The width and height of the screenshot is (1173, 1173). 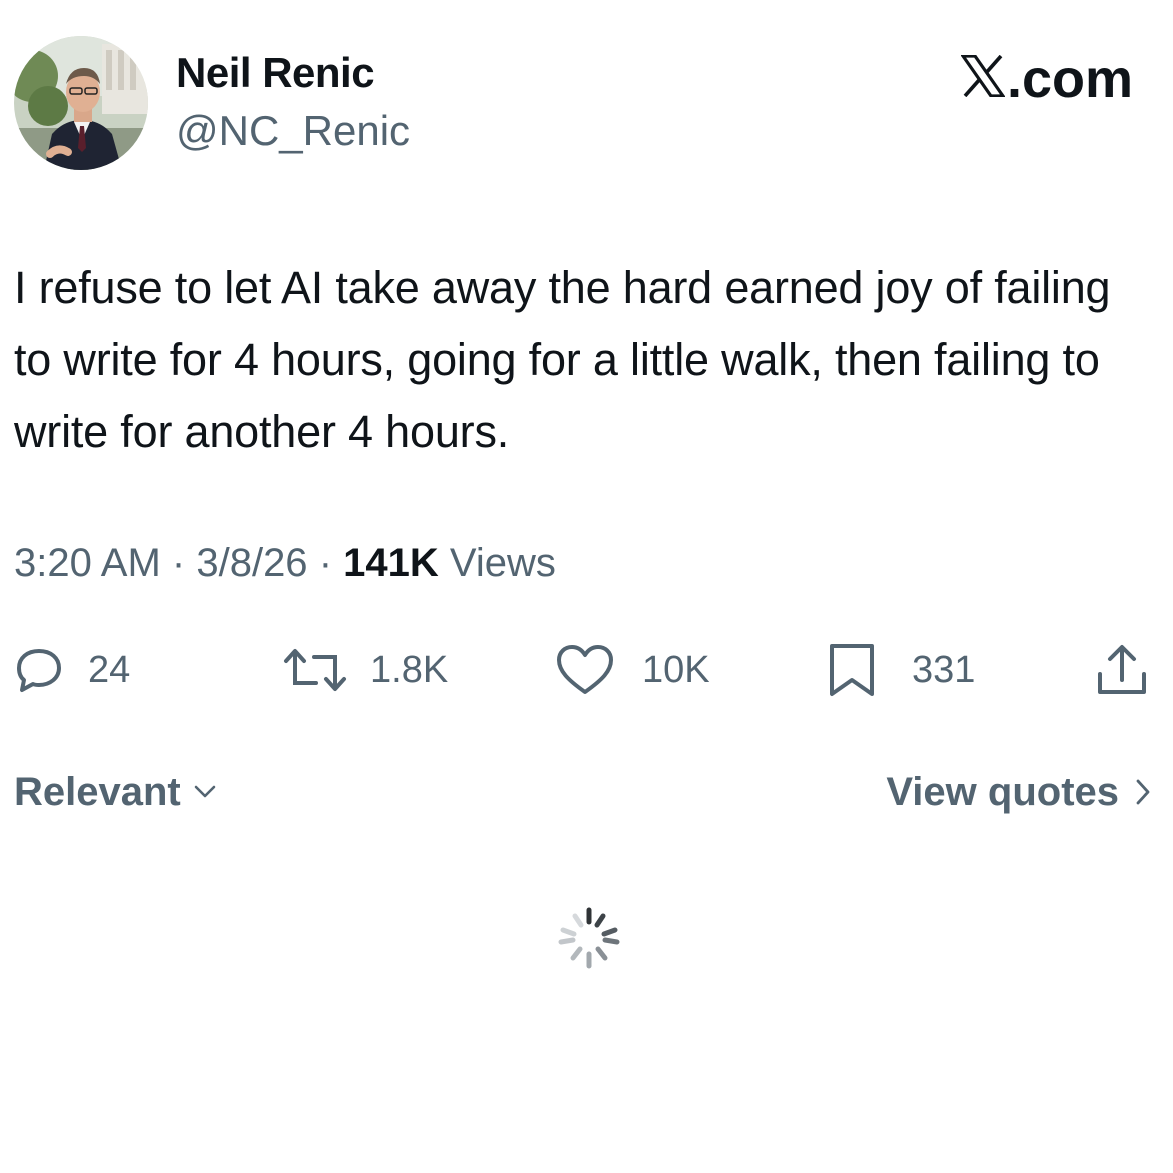 What do you see at coordinates (589, 938) in the screenshot?
I see `loading-spinner-icon` at bounding box center [589, 938].